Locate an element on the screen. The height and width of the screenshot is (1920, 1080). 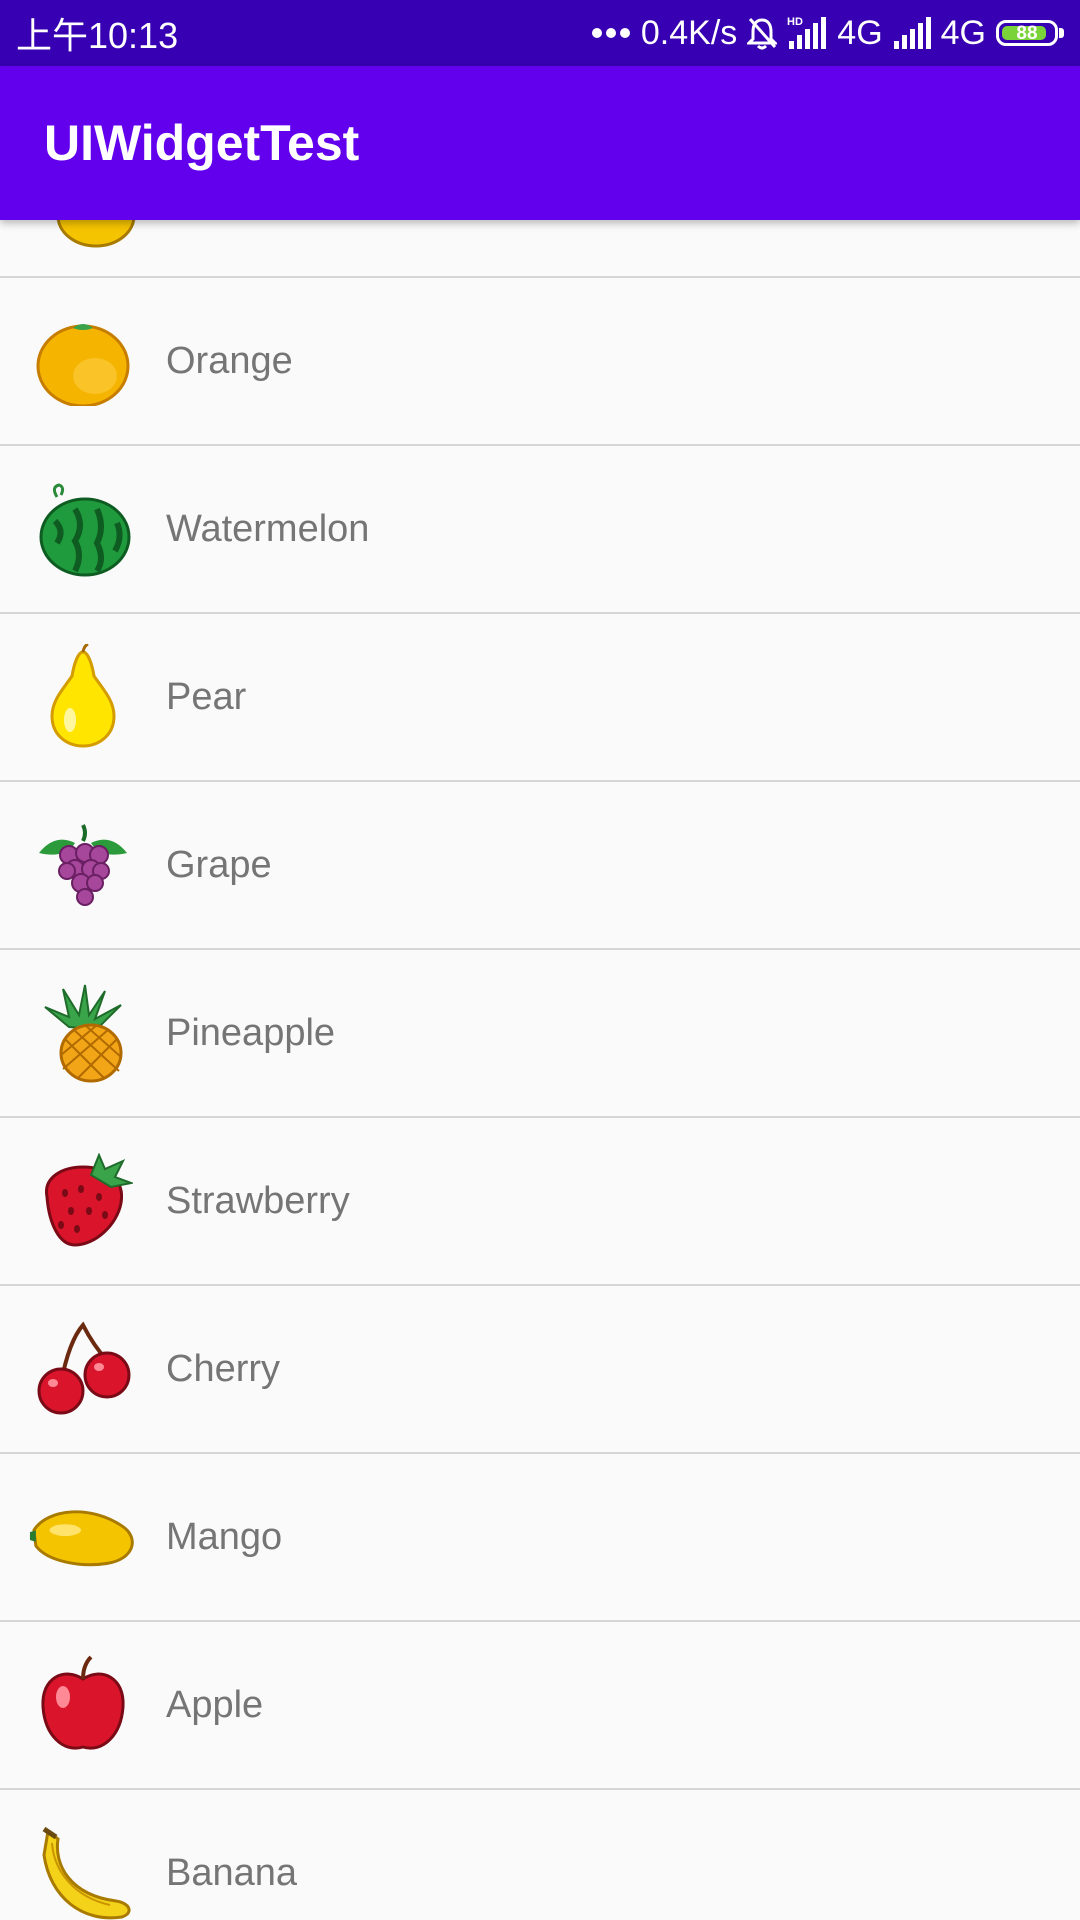
fruit-name: Watermelon is located at coordinates (268, 529).